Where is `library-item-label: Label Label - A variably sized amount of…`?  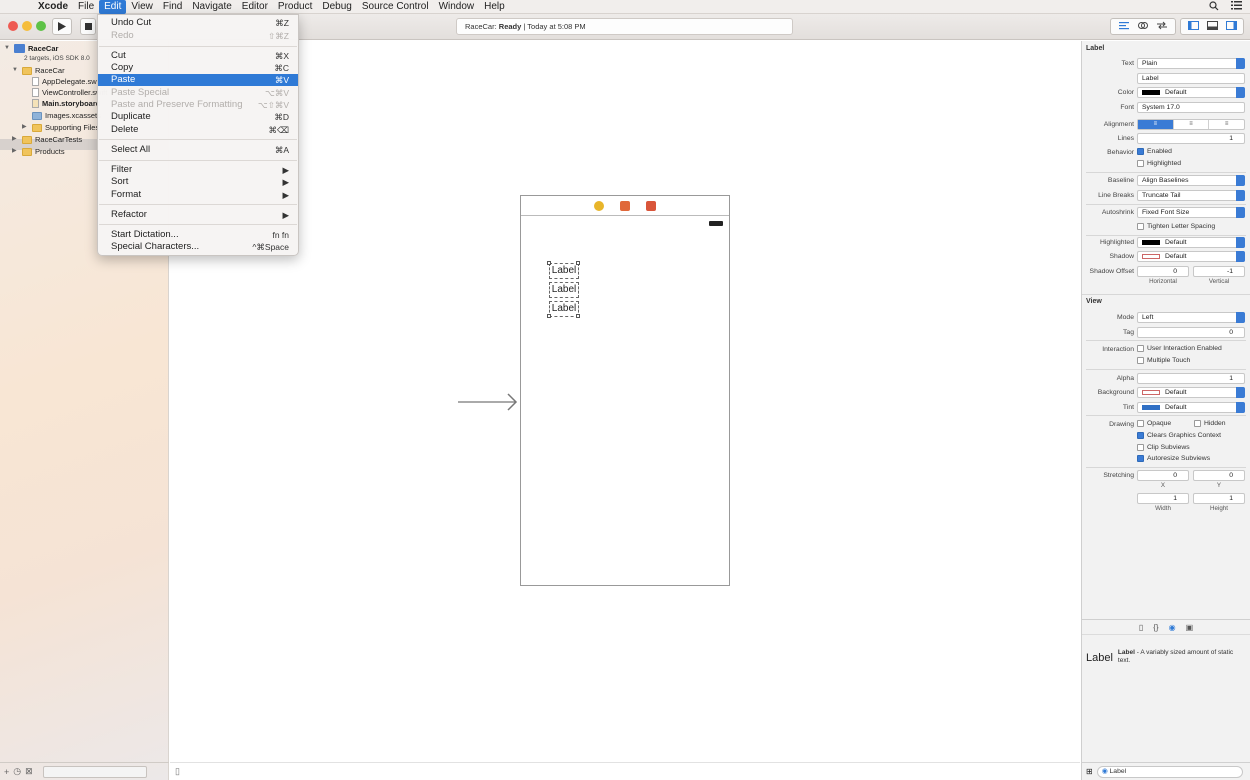 library-item-label: Label Label - A variably sized amount of… is located at coordinates (1166, 662).